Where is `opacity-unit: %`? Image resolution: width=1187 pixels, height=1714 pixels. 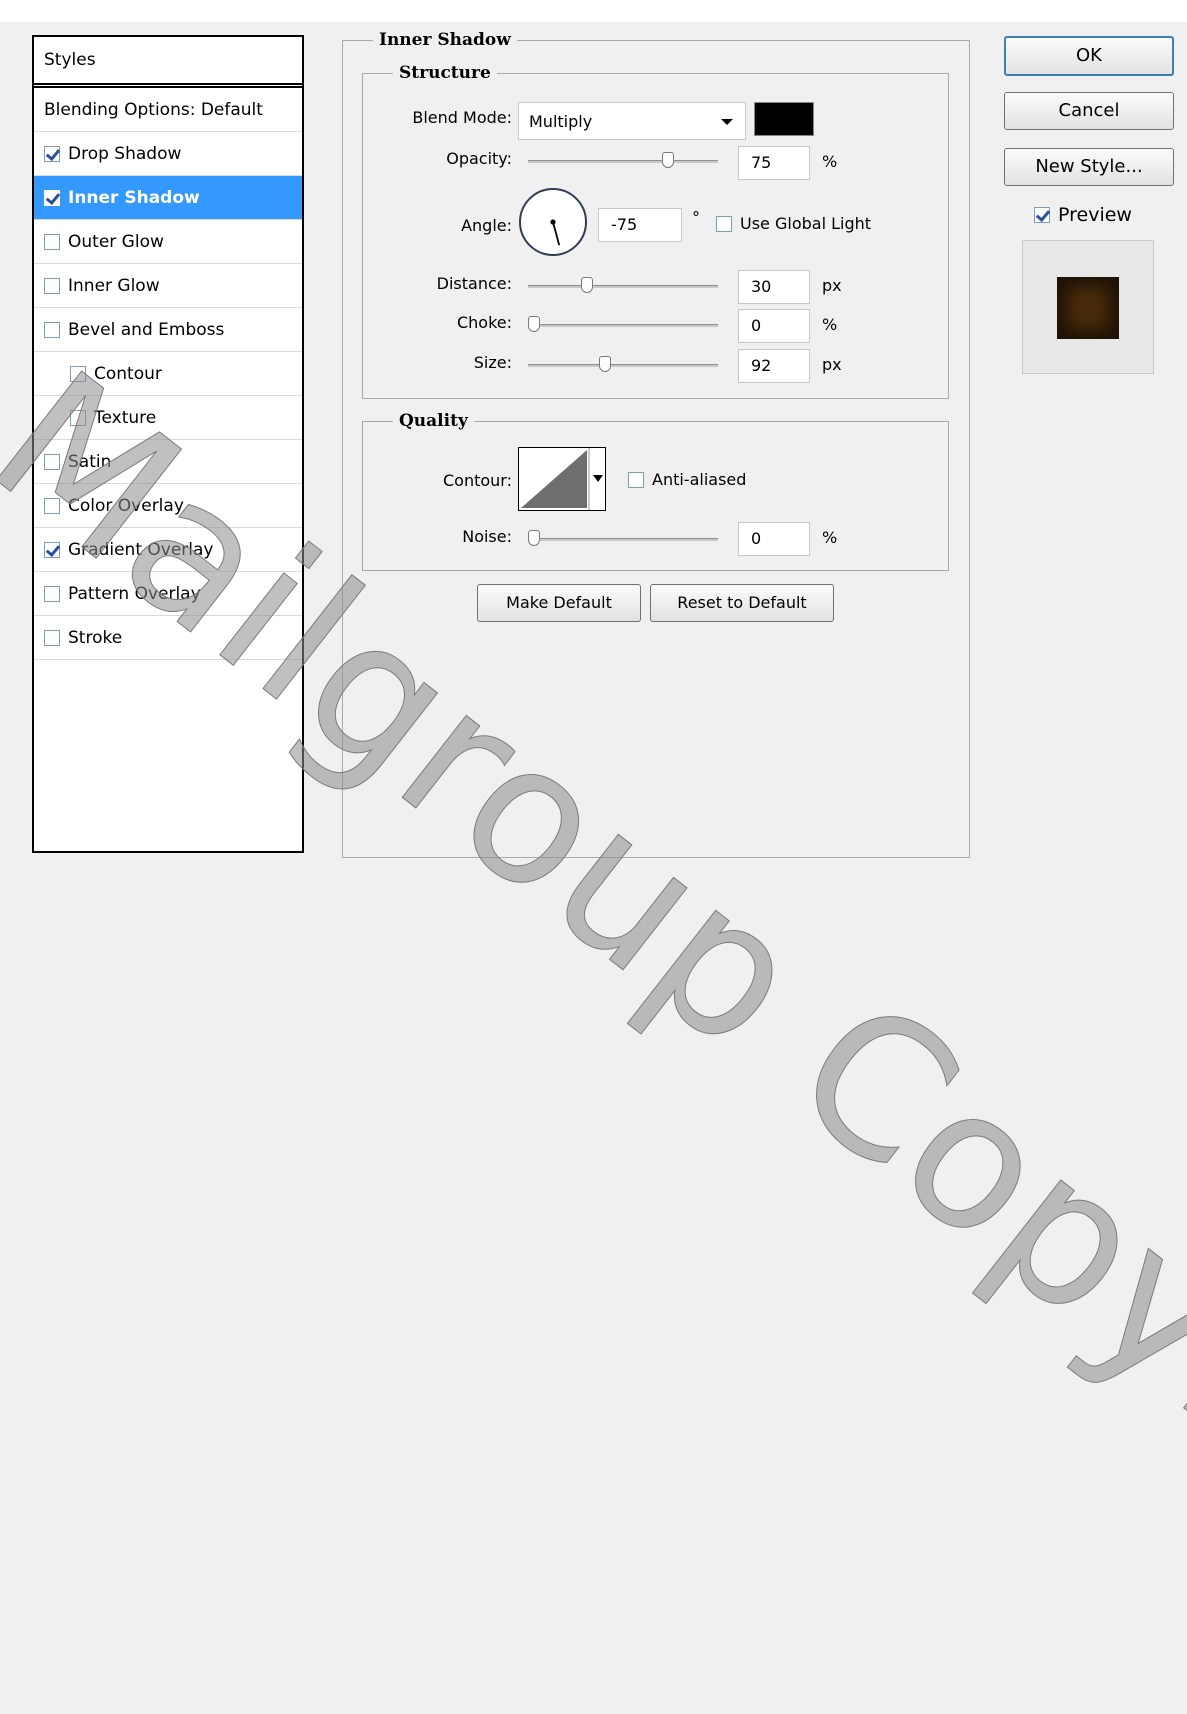 opacity-unit: % is located at coordinates (830, 161).